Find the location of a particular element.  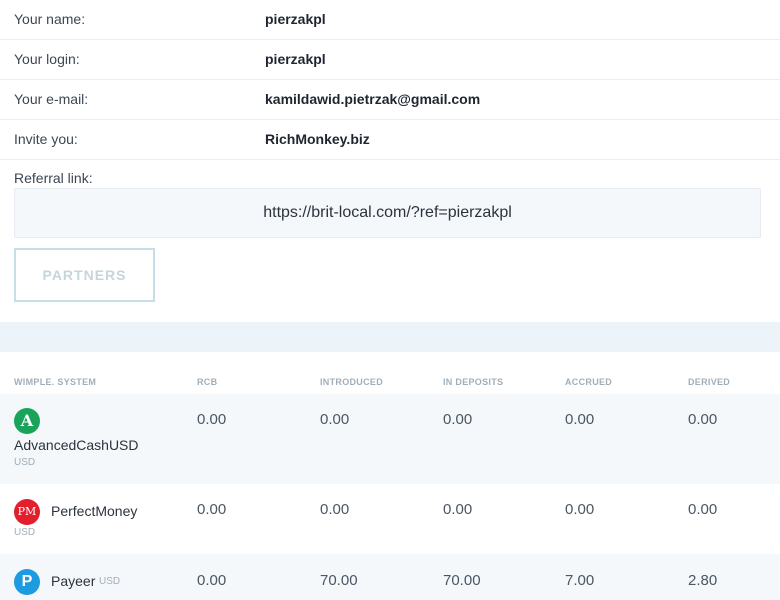

inviter-value: RichMonkey.biz is located at coordinates (317, 139).